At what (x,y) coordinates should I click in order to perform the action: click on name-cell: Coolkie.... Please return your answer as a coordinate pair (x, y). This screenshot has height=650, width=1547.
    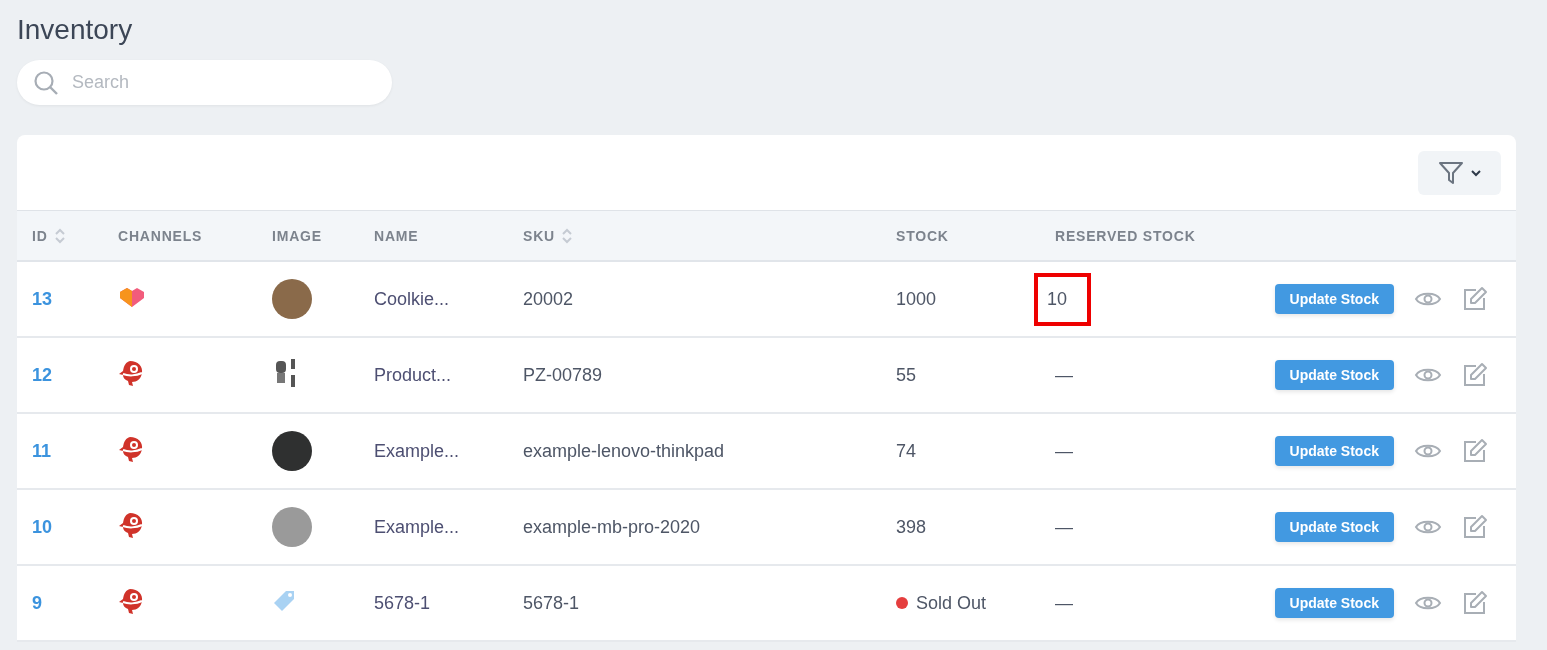
    Looking at the image, I should click on (412, 298).